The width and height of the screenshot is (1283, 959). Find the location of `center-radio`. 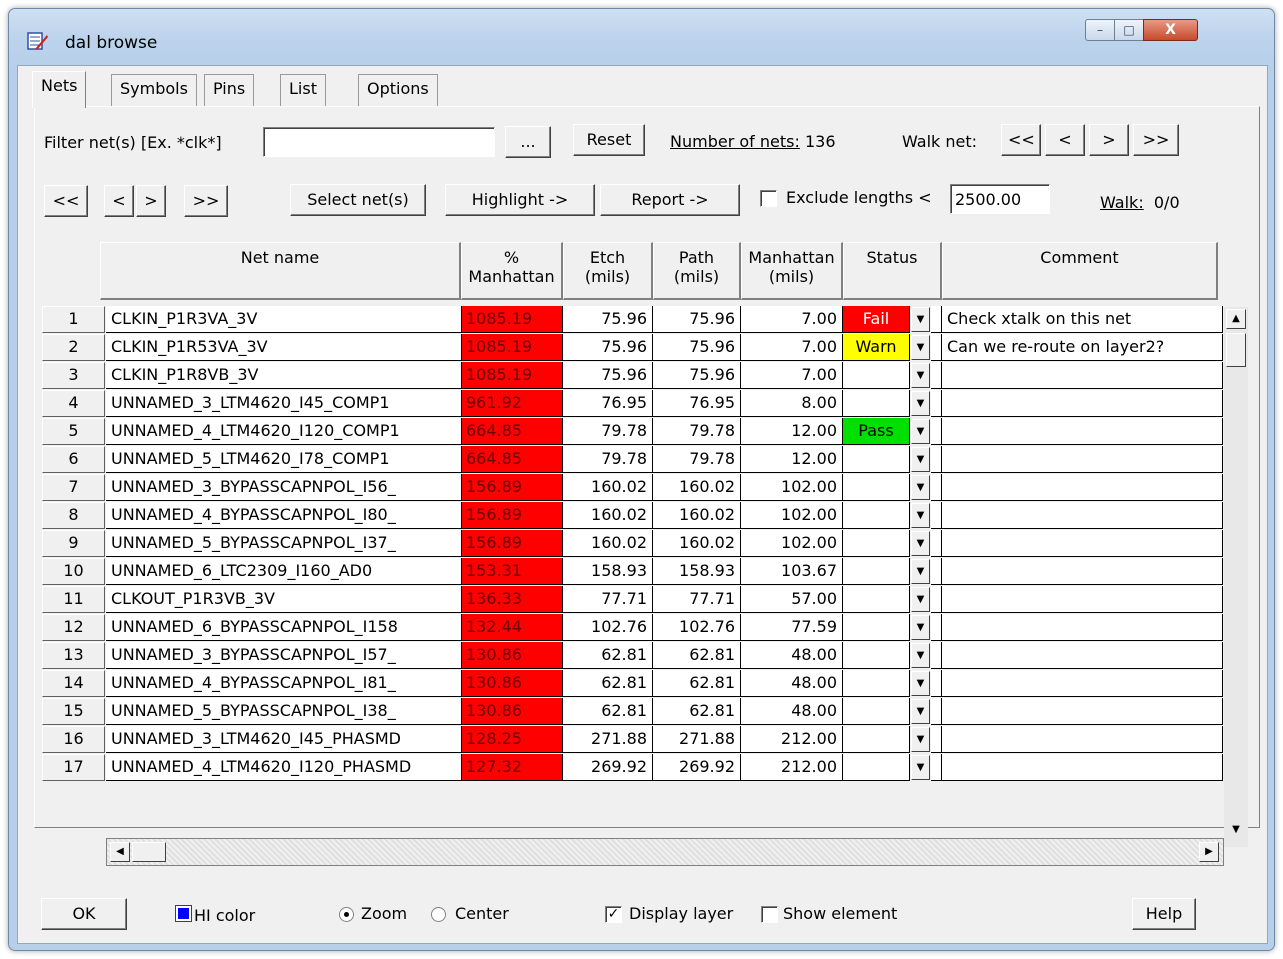

center-radio is located at coordinates (438, 914).